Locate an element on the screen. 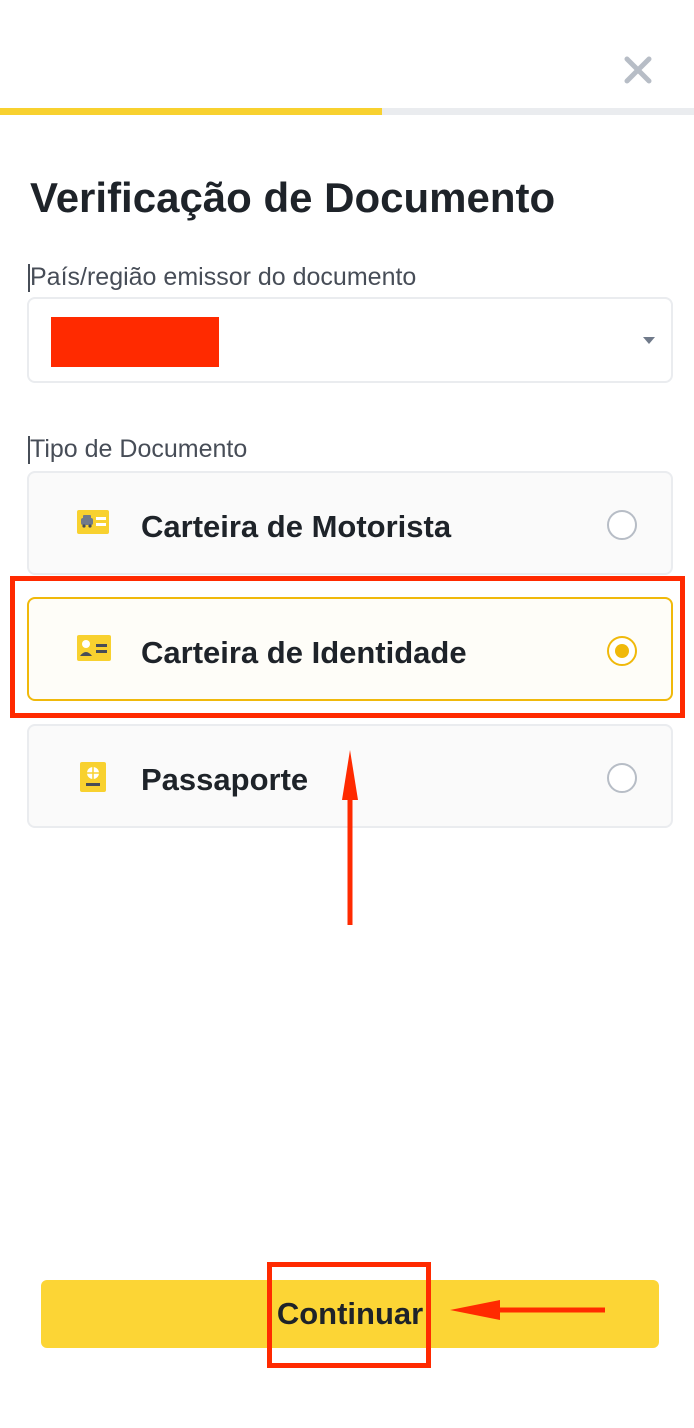  option-passport: Passaporte is located at coordinates (350, 776).